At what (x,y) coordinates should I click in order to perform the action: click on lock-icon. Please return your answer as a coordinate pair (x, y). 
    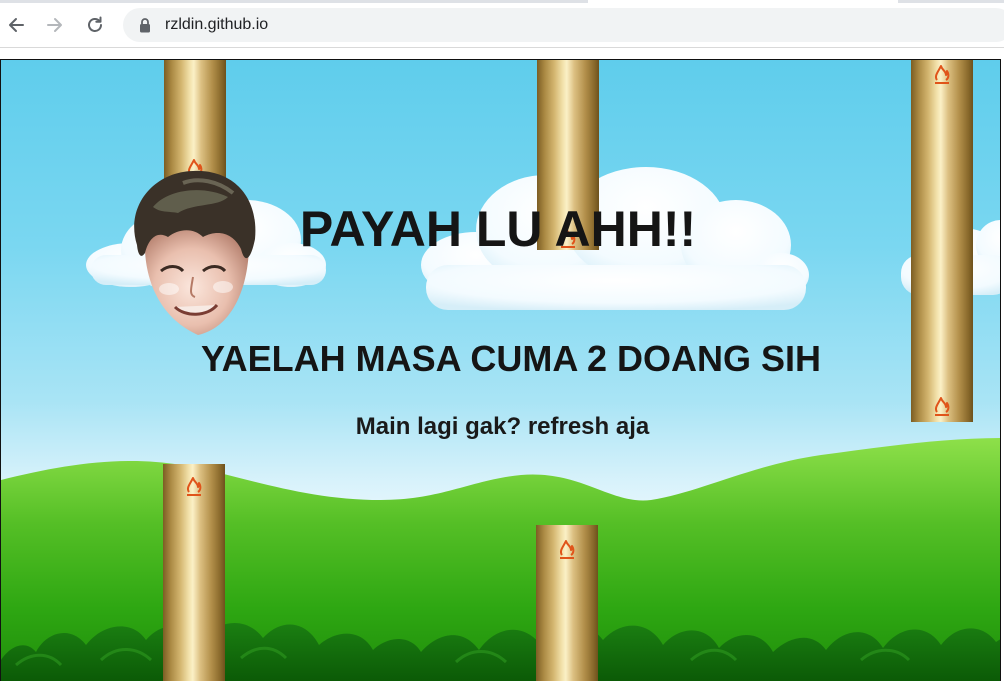
    Looking at the image, I should click on (145, 25).